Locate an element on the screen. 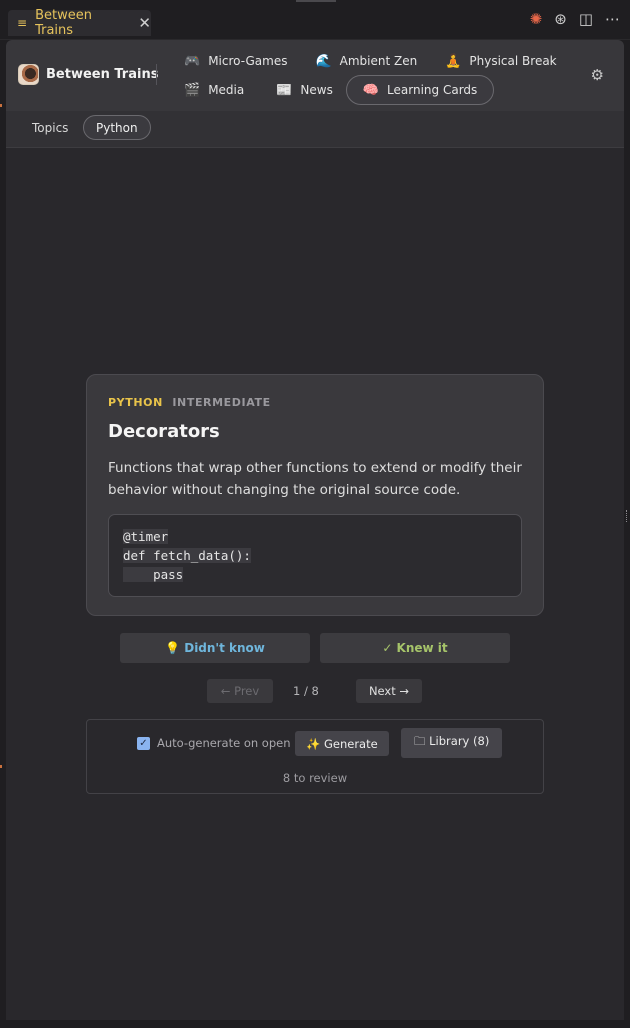 The image size is (630, 1028). auto-generate-label: Auto-generate on open is located at coordinates (224, 743).